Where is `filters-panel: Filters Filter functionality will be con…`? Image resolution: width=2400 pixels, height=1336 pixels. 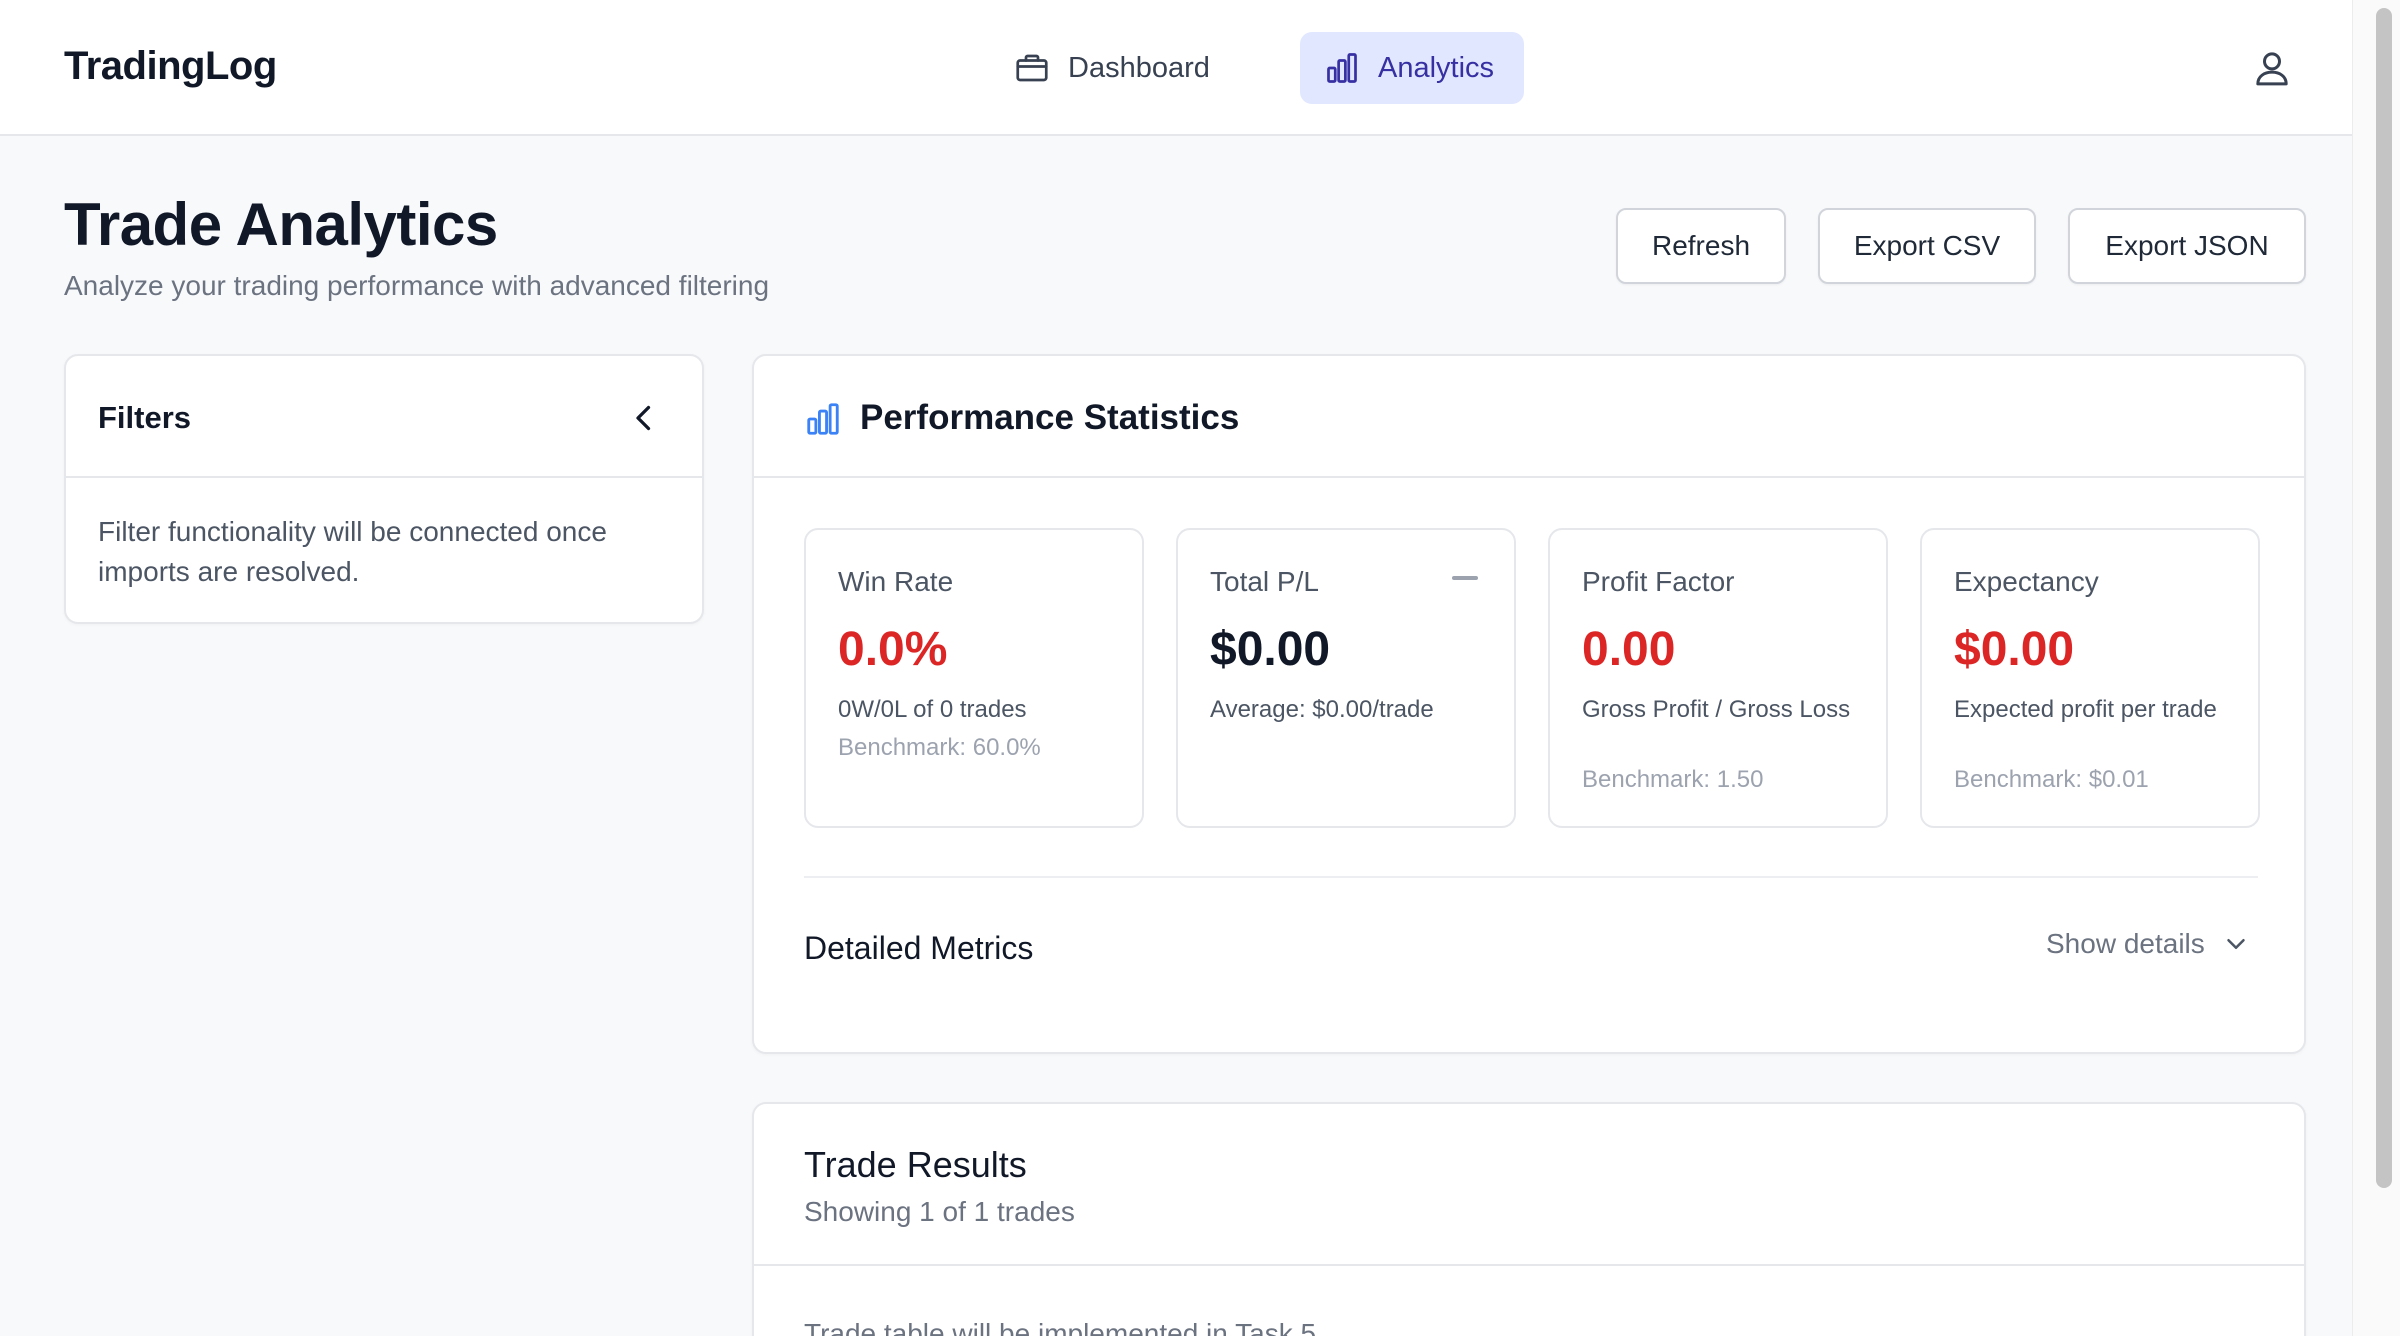
filters-panel: Filters Filter functionality will be con… is located at coordinates (384, 489).